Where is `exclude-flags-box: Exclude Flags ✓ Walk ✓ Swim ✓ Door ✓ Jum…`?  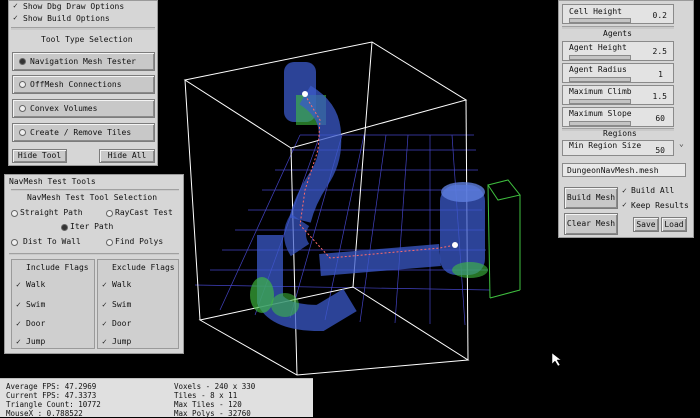 exclude-flags-box: Exclude Flags ✓ Walk ✓ Swim ✓ Door ✓ Jum… is located at coordinates (138, 304).